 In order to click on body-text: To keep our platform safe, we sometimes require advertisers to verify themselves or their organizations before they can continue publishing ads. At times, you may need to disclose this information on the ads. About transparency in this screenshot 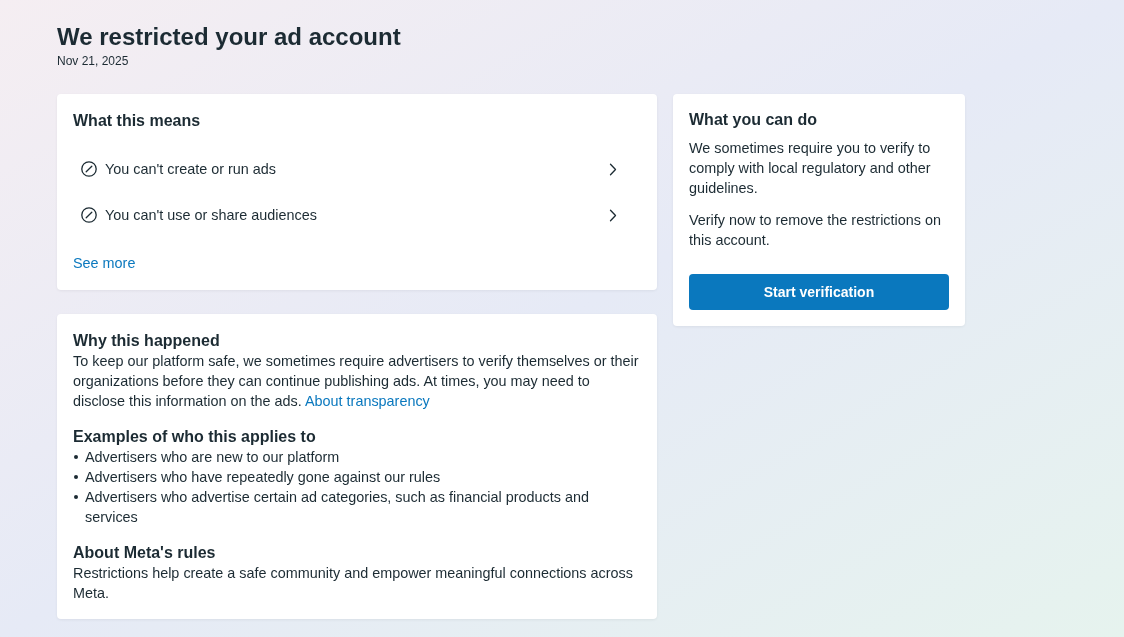, I will do `click(356, 381)`.